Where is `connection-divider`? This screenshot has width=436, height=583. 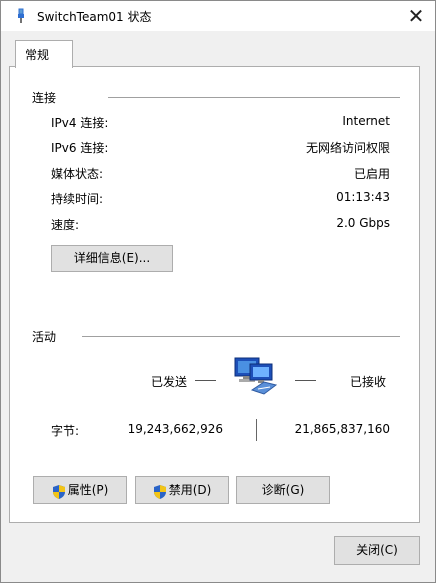
connection-divider is located at coordinates (254, 97).